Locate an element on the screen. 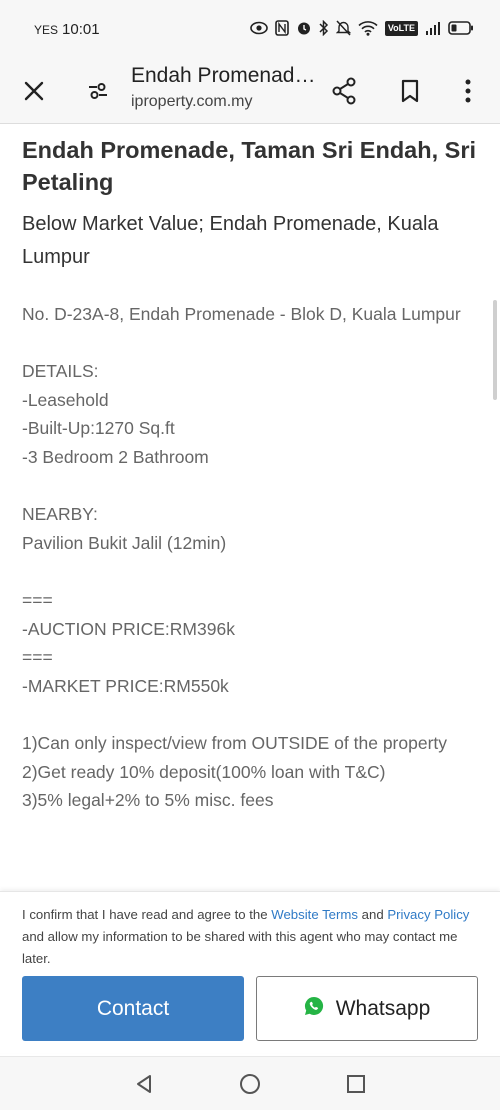 The image size is (500, 1110). carrier-label: YES is located at coordinates (46, 30).